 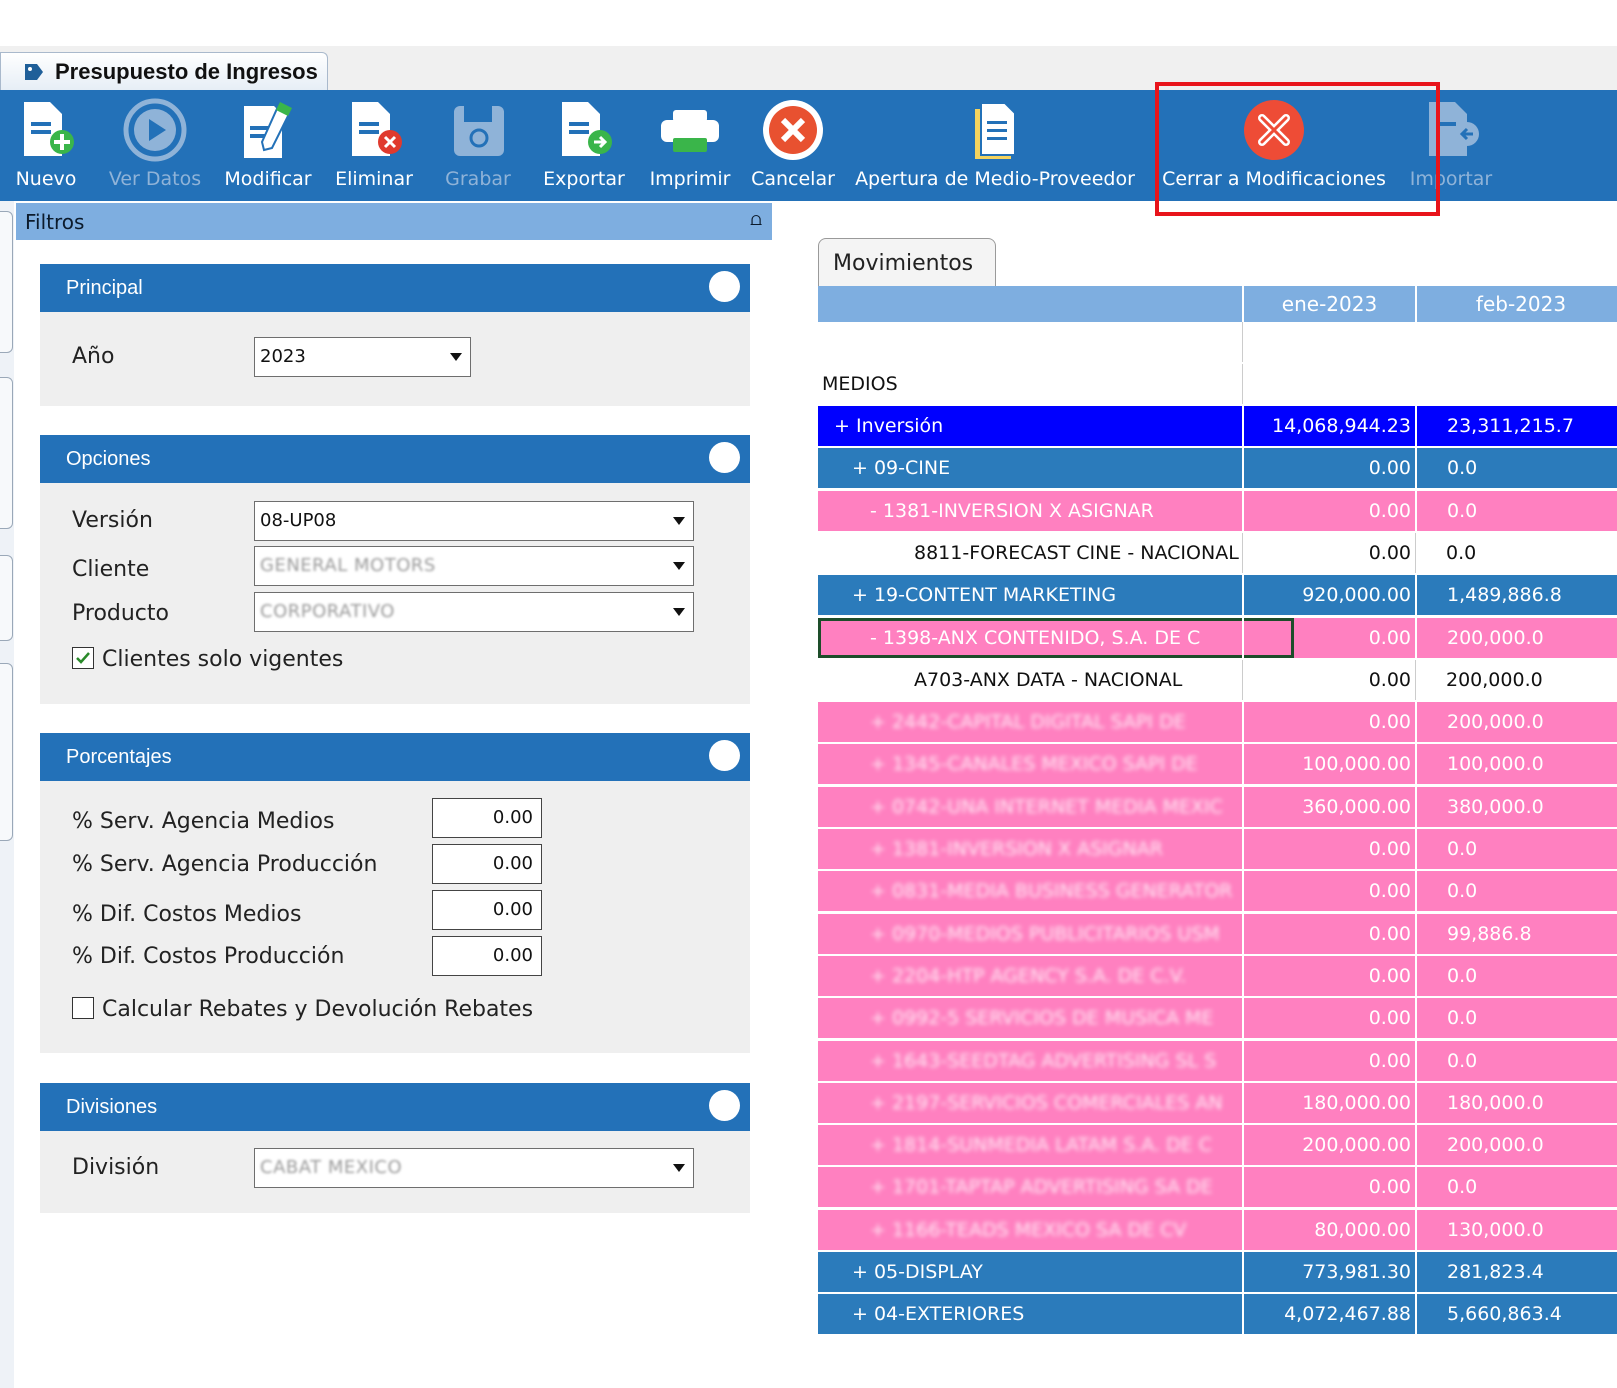 What do you see at coordinates (1217, 553) in the screenshot?
I see `table-row: 8811-FORECAST CINE - NACIONAL 0.00 0.0` at bounding box center [1217, 553].